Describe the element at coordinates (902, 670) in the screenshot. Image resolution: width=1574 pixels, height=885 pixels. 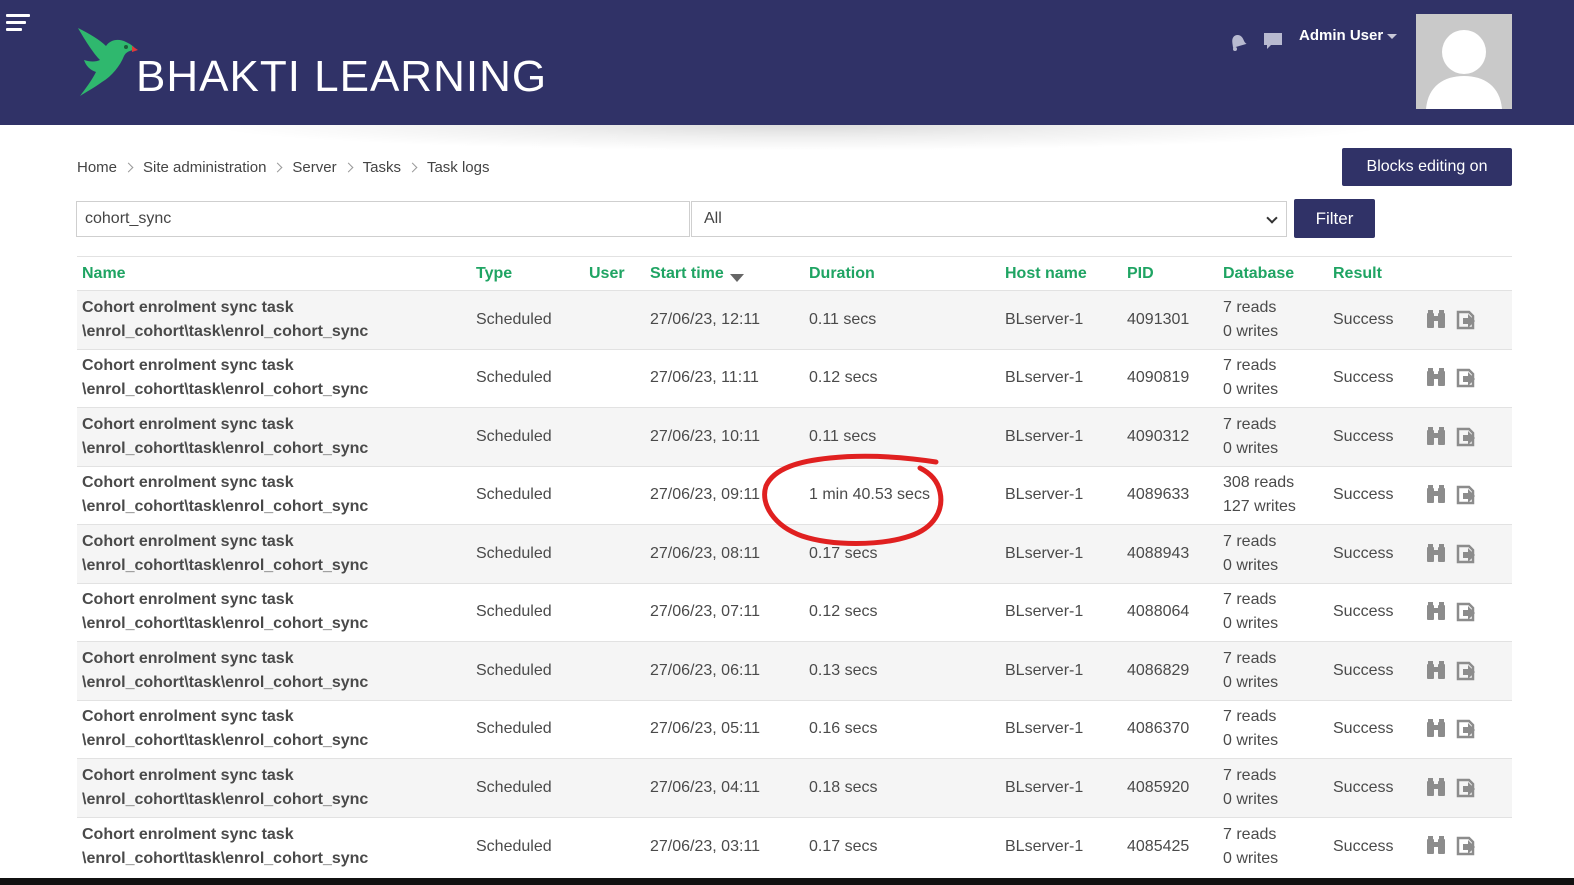
I see `task-duration: 0.13 secs` at that location.